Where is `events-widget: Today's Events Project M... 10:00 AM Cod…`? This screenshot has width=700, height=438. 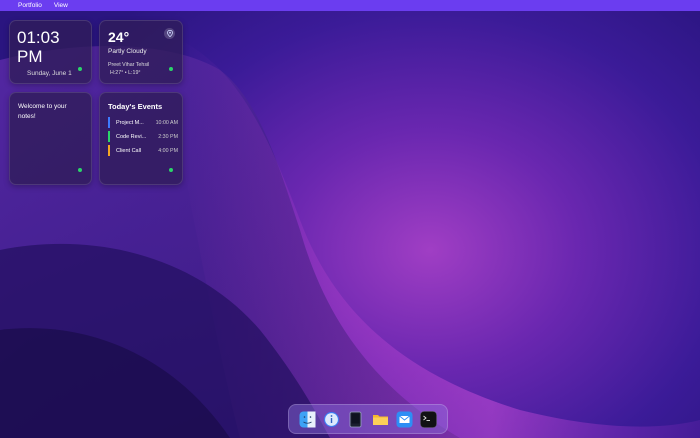 events-widget: Today's Events Project M... 10:00 AM Cod… is located at coordinates (141, 138).